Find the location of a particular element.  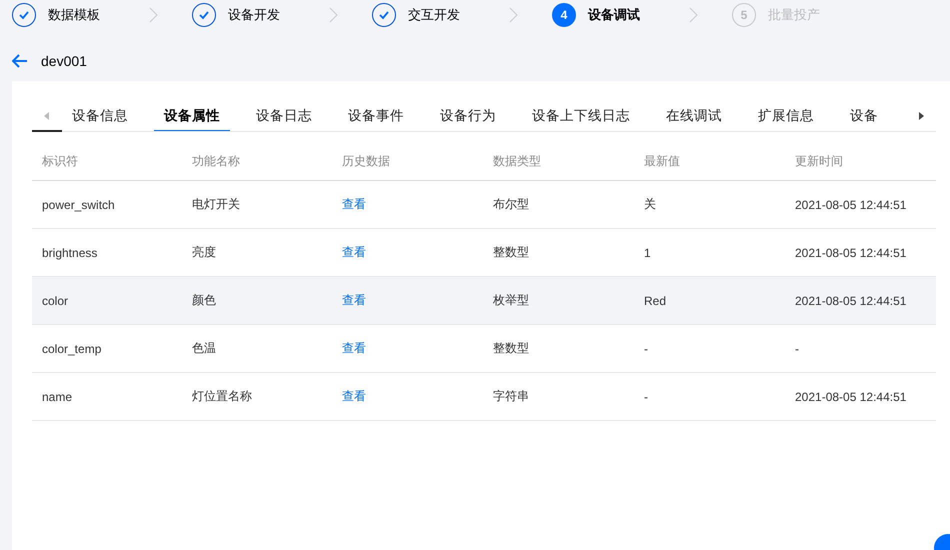

table-cell: 色温 is located at coordinates (204, 348).